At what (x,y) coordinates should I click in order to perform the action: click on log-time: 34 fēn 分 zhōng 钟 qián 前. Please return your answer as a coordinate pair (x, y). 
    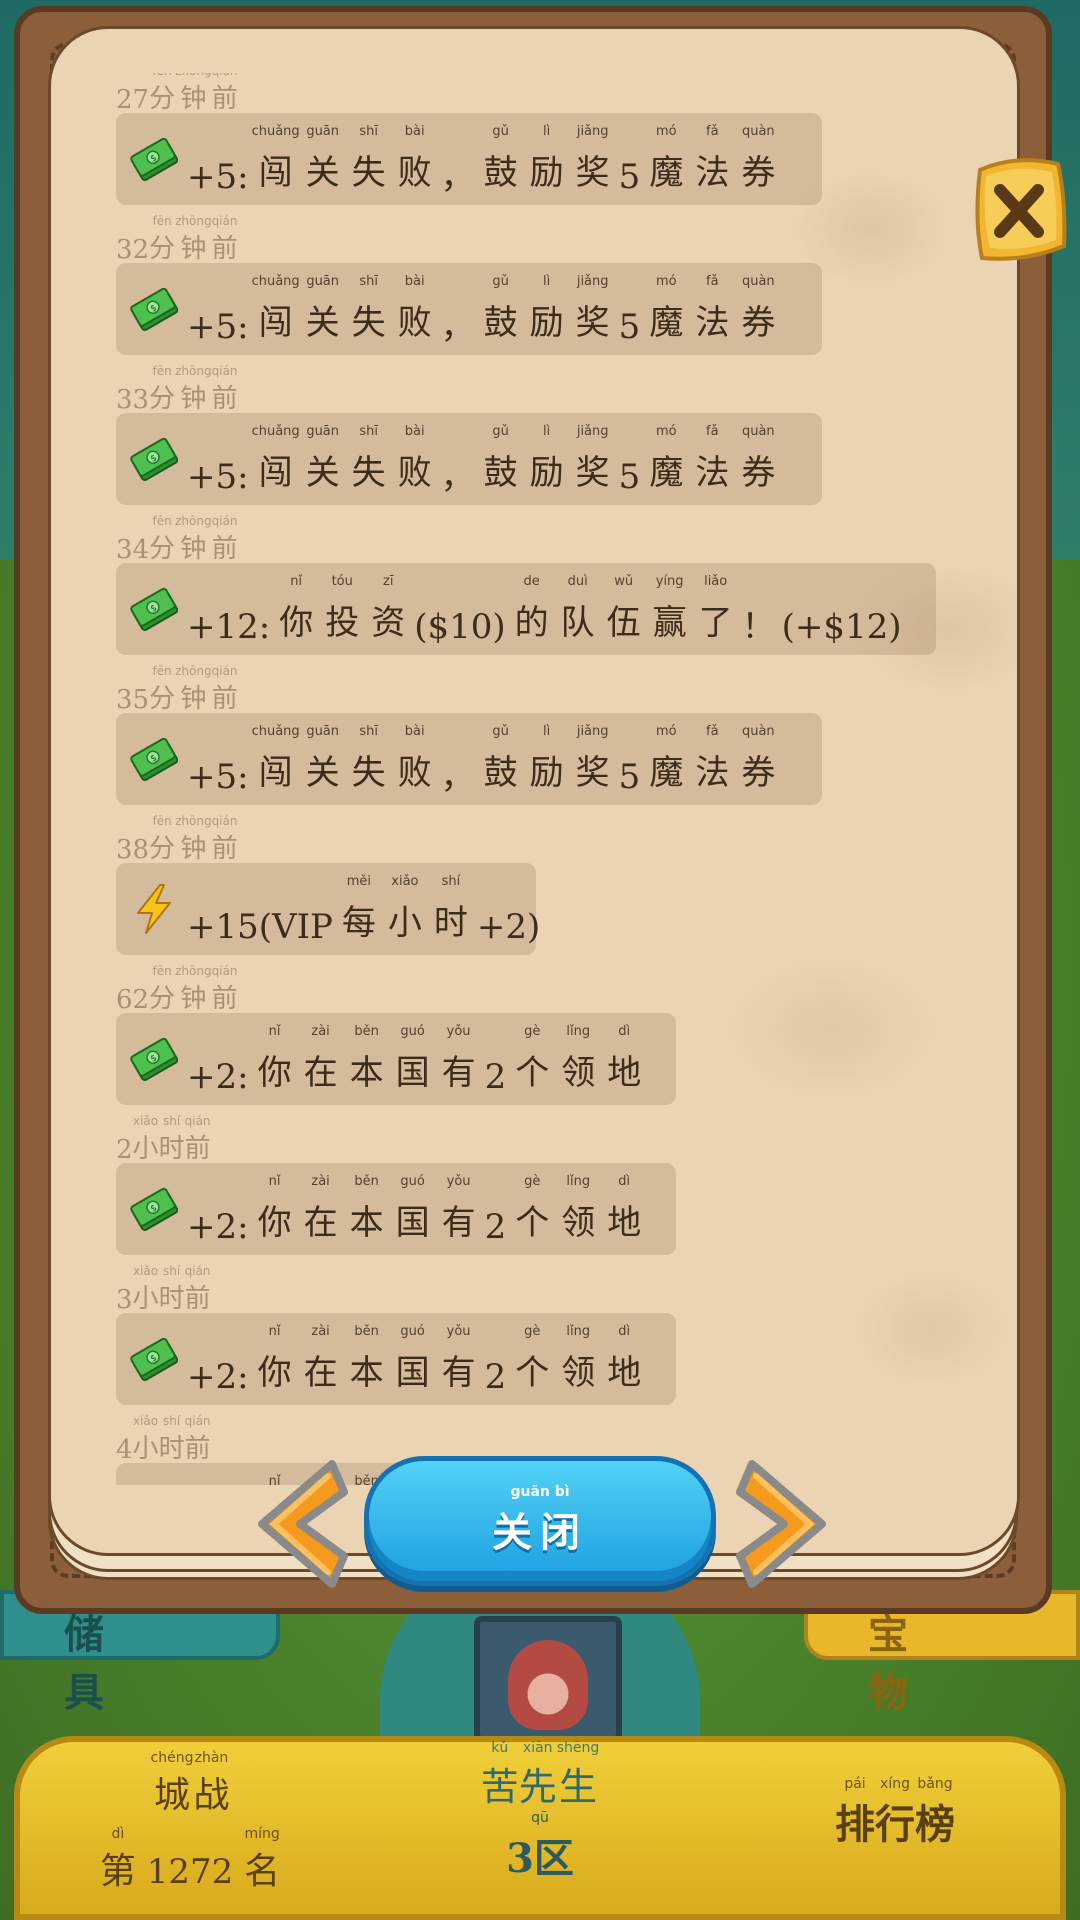
    Looking at the image, I should click on (536, 539).